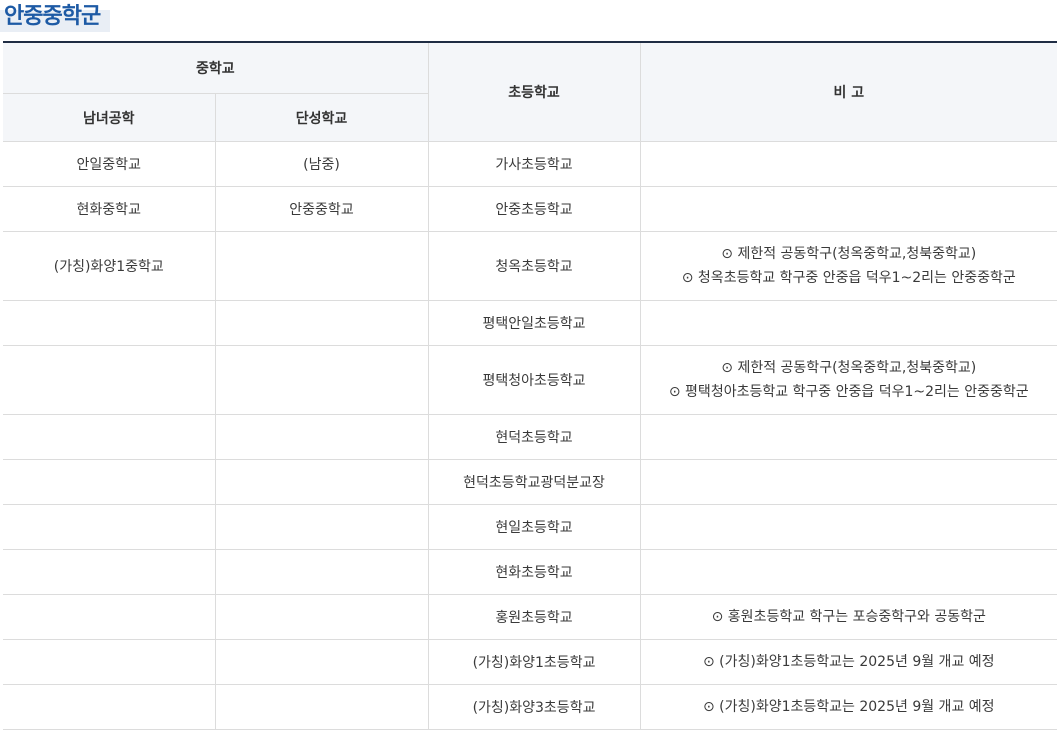 This screenshot has width=1057, height=734. I want to click on coed-school-cell: (가칭)화양1중학교, so click(109, 266).